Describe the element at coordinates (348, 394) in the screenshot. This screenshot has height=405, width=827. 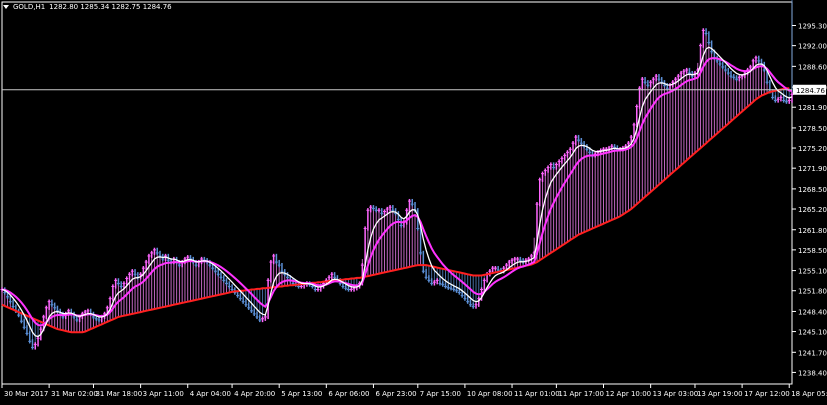
I see `x-axis-tick-label: 6 Apr 06:00` at that location.